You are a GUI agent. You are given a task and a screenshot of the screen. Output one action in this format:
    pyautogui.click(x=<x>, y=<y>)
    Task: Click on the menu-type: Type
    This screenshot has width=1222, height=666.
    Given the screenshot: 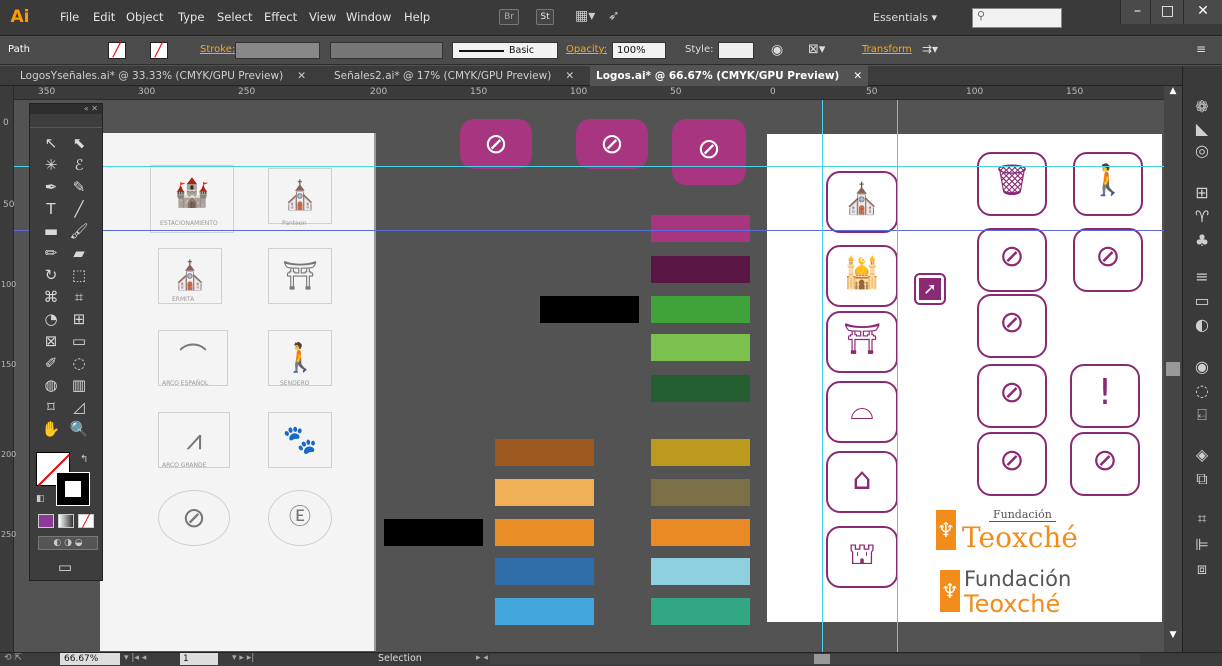 What is the action you would take?
    pyautogui.click(x=191, y=17)
    